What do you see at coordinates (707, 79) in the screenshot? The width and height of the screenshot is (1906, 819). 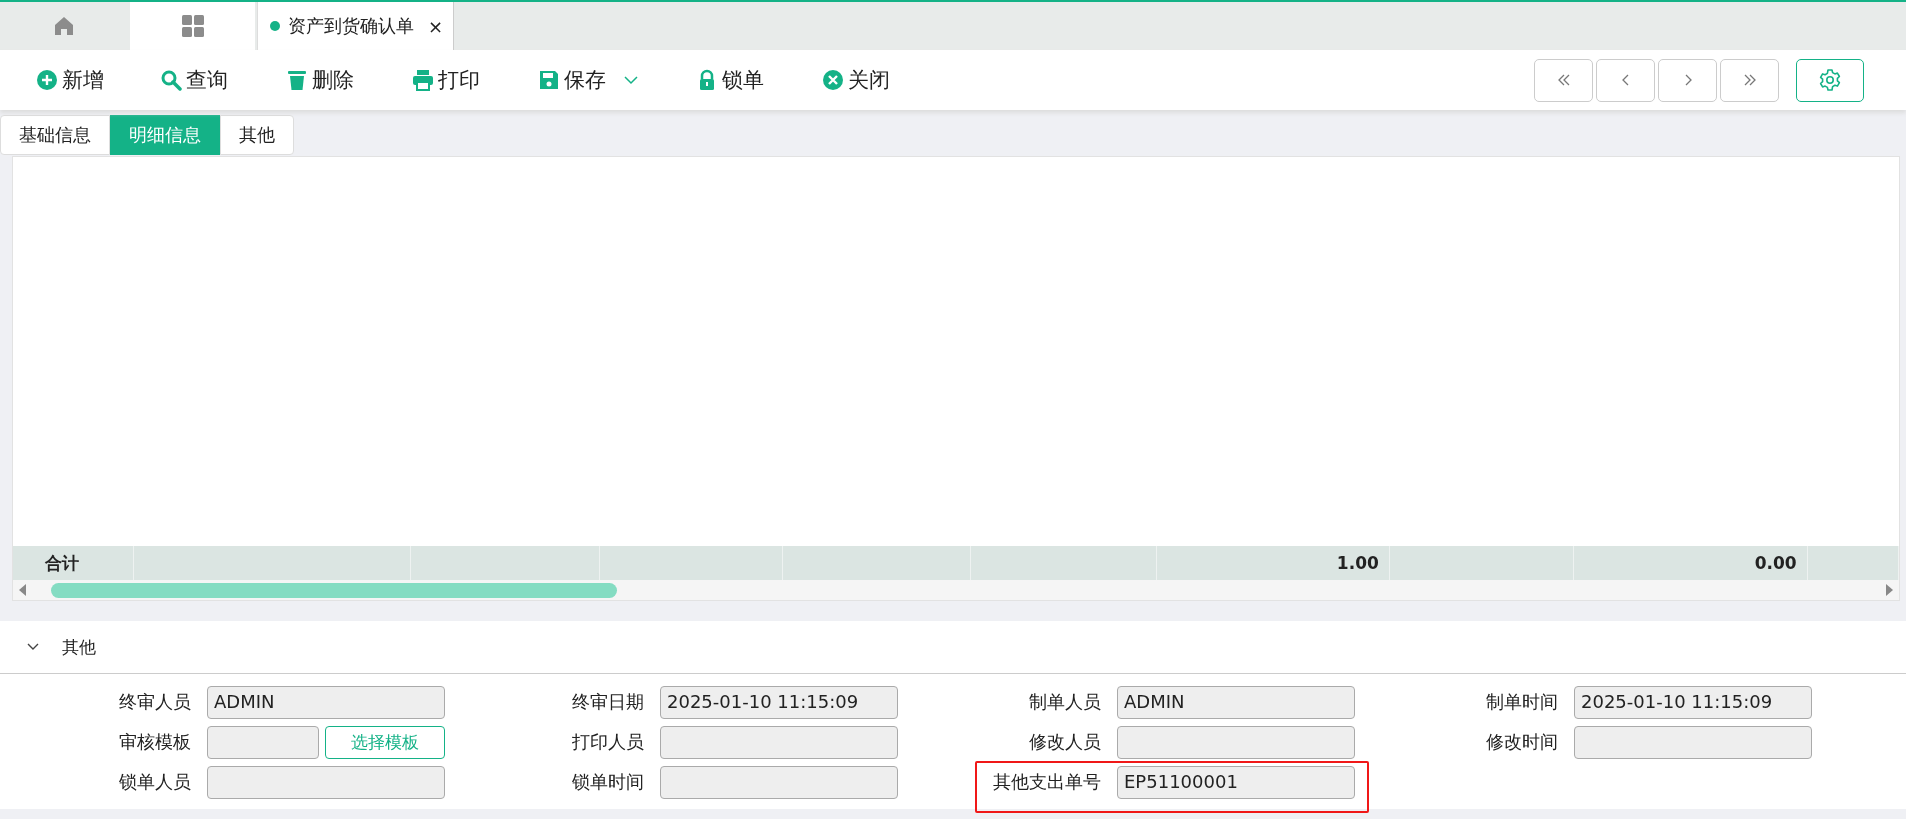 I see `lock-icon` at bounding box center [707, 79].